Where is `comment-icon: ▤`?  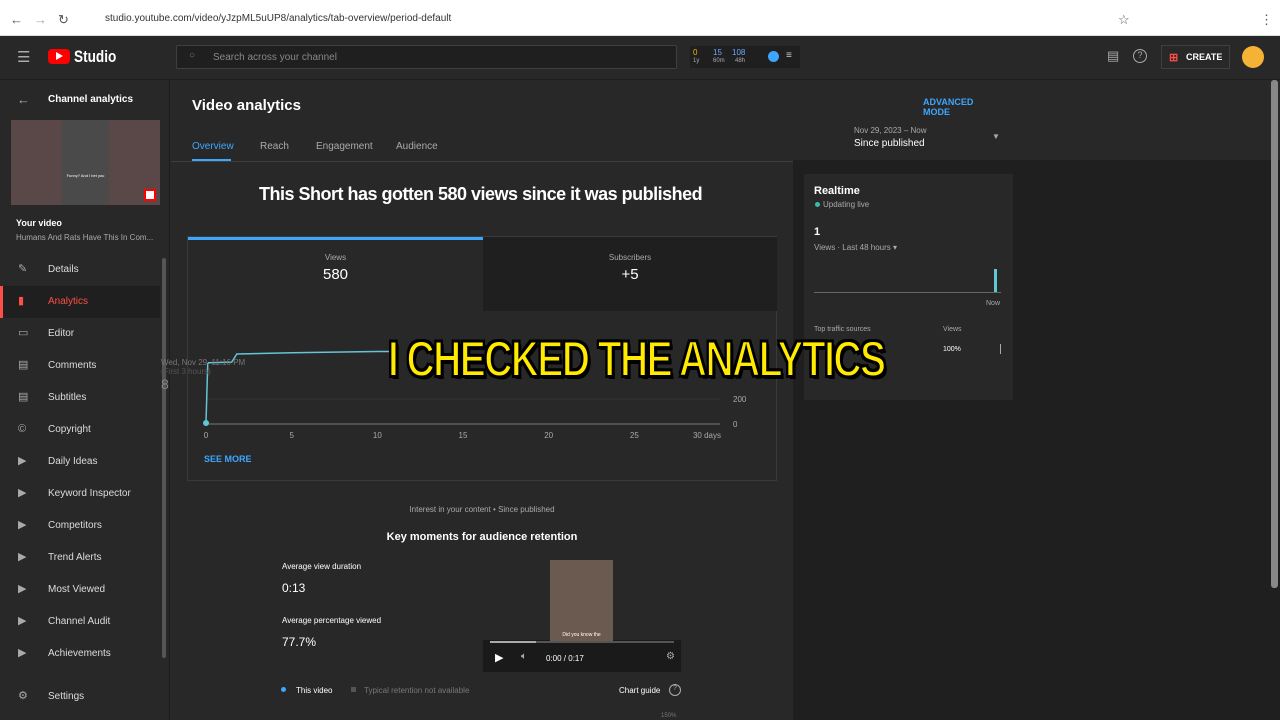 comment-icon: ▤ is located at coordinates (23, 365).